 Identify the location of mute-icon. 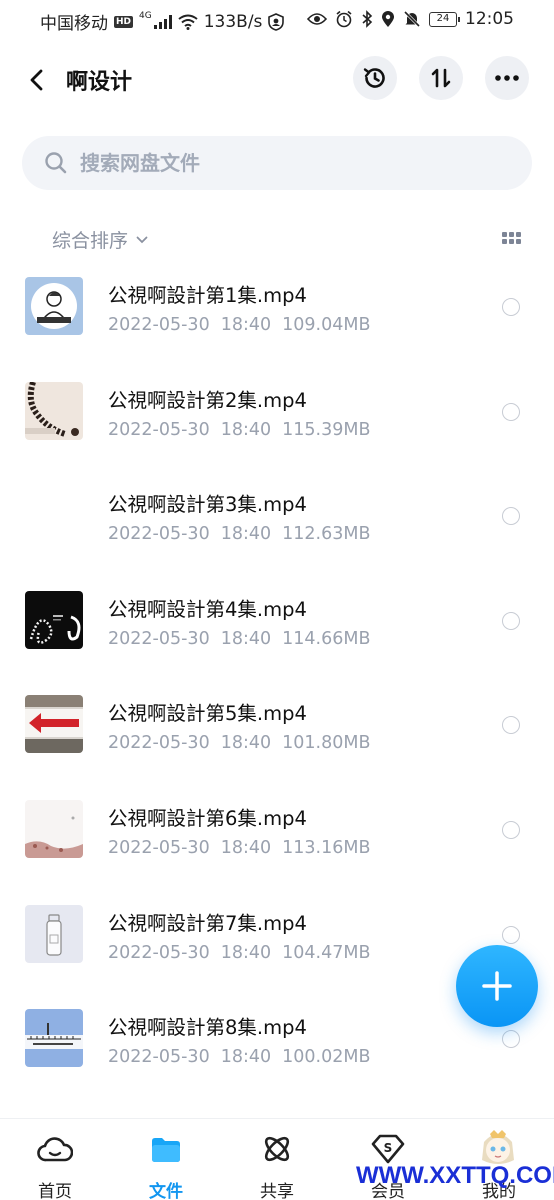
(412, 19).